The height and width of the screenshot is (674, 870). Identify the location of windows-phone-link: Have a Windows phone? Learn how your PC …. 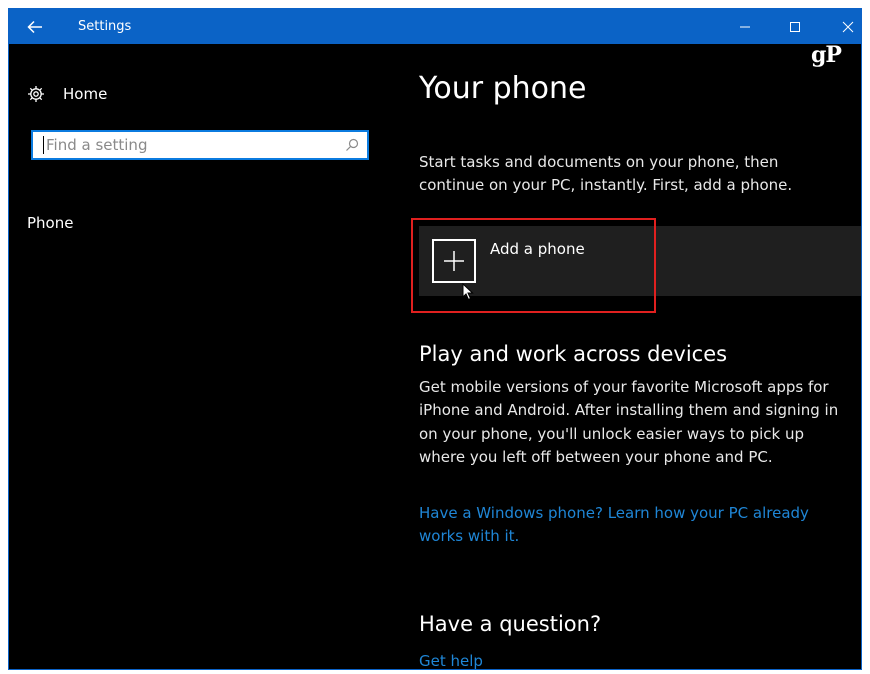
(629, 525).